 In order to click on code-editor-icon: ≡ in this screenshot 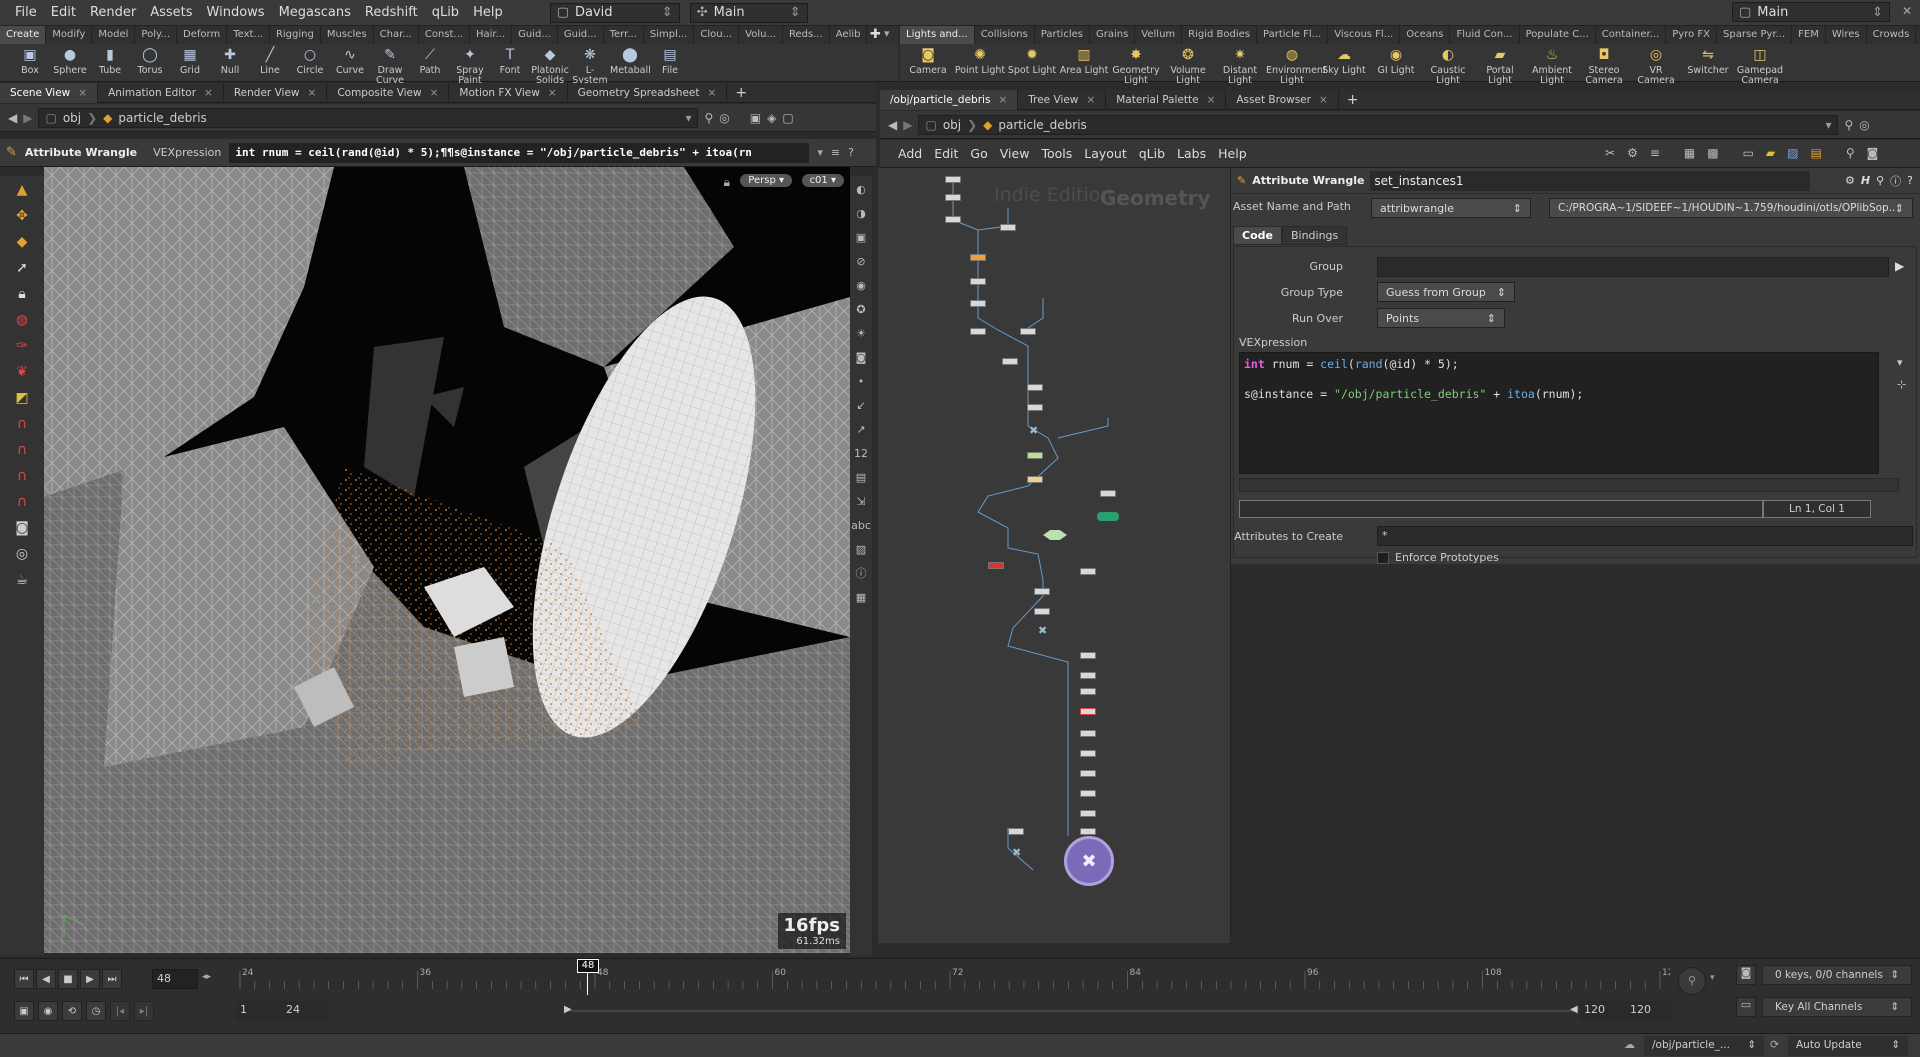, I will do `click(835, 152)`.